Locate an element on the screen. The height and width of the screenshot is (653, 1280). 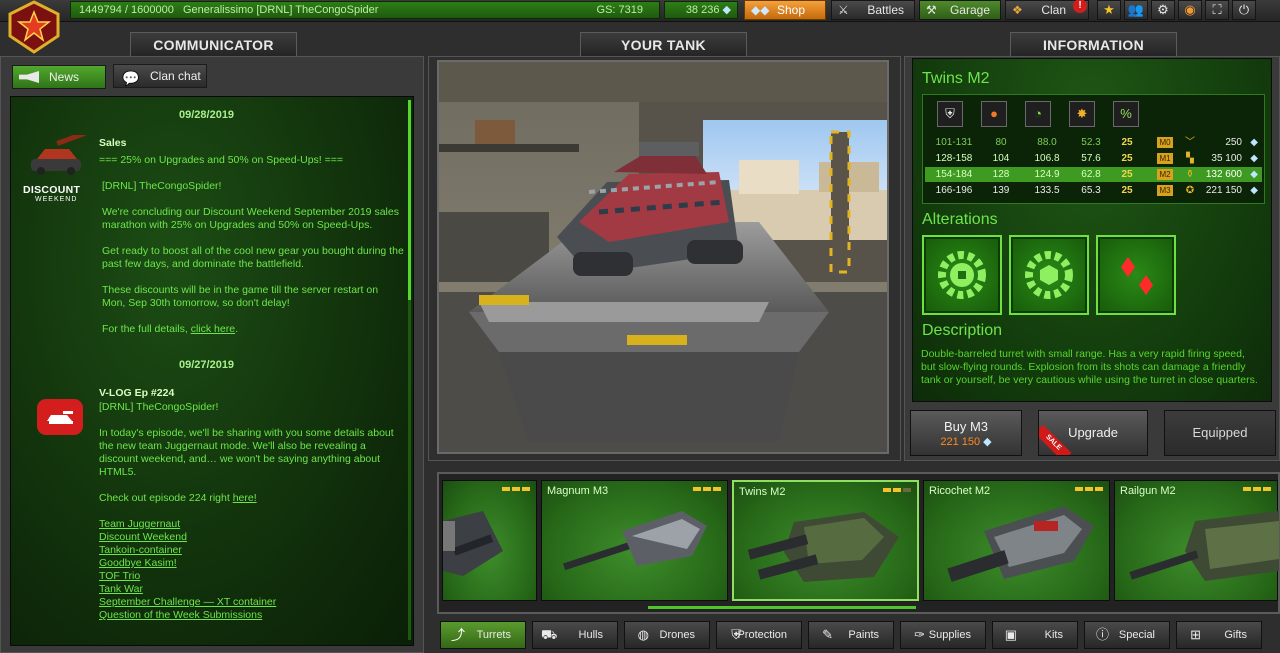
category-label: Drones is located at coordinates (677, 635).